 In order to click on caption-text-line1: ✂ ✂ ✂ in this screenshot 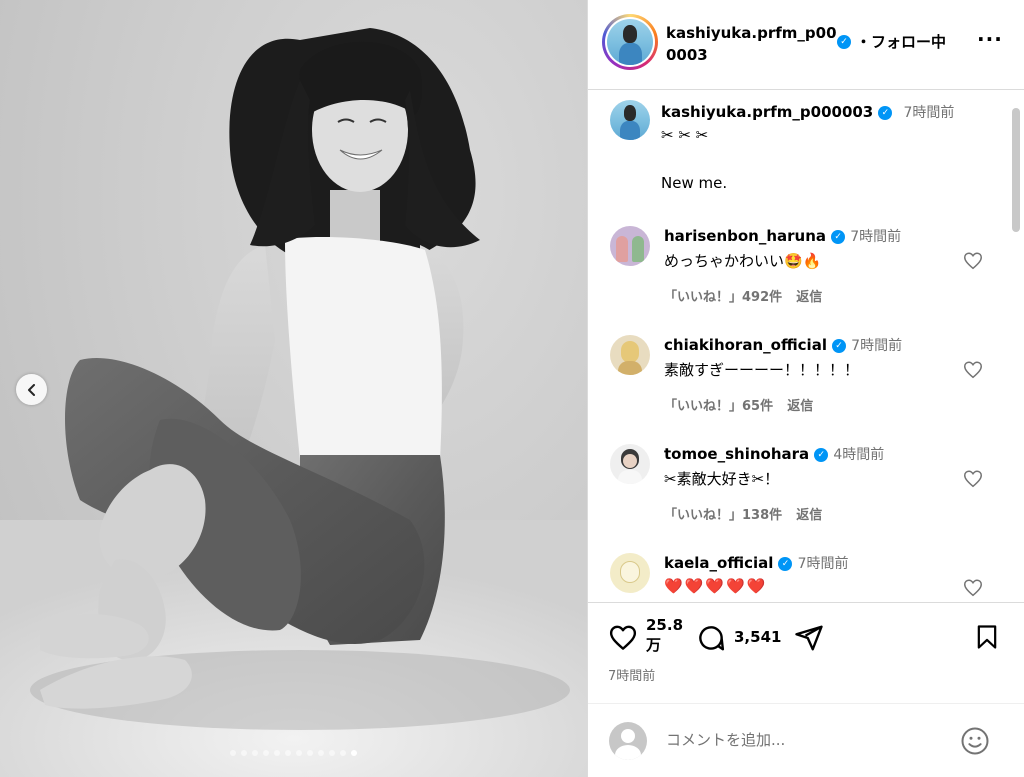, I will do `click(685, 135)`.